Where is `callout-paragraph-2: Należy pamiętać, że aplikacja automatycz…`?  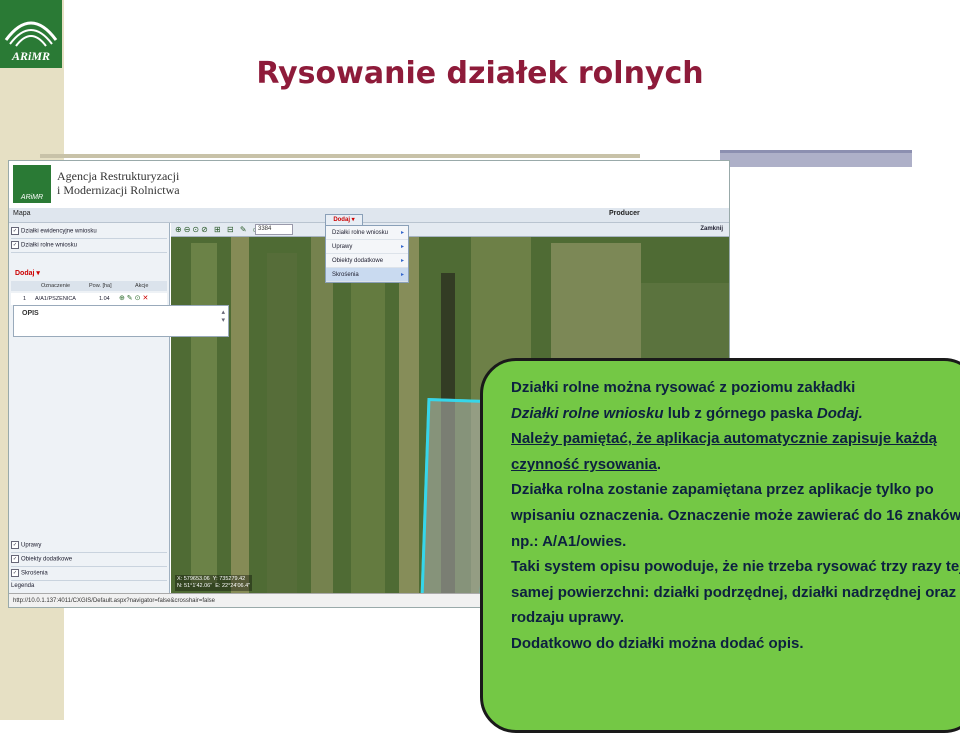 callout-paragraph-2: Należy pamiętać, że aplikacja automatycz… is located at coordinates (724, 451).